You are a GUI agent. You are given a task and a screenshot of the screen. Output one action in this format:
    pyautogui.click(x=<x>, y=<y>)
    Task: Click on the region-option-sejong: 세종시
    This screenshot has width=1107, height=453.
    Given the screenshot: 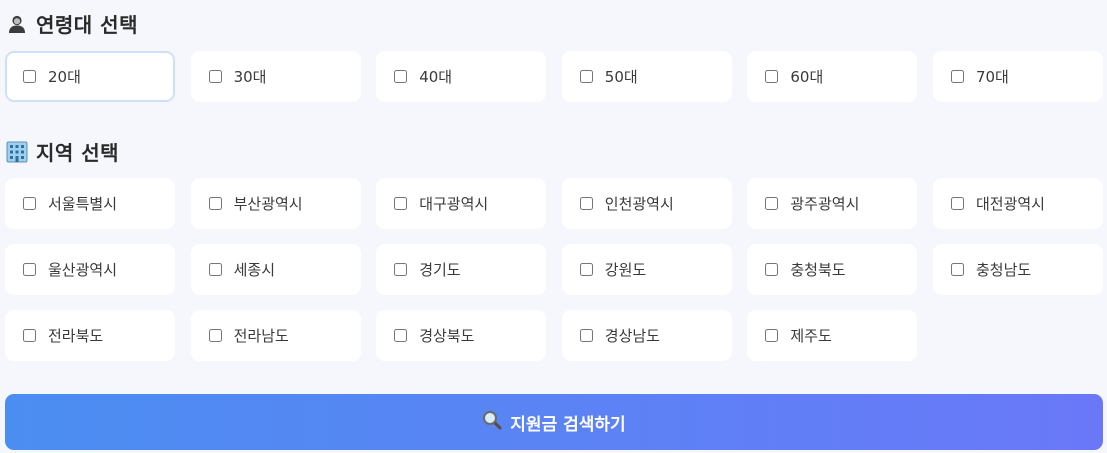 What is the action you would take?
    pyautogui.click(x=275, y=269)
    